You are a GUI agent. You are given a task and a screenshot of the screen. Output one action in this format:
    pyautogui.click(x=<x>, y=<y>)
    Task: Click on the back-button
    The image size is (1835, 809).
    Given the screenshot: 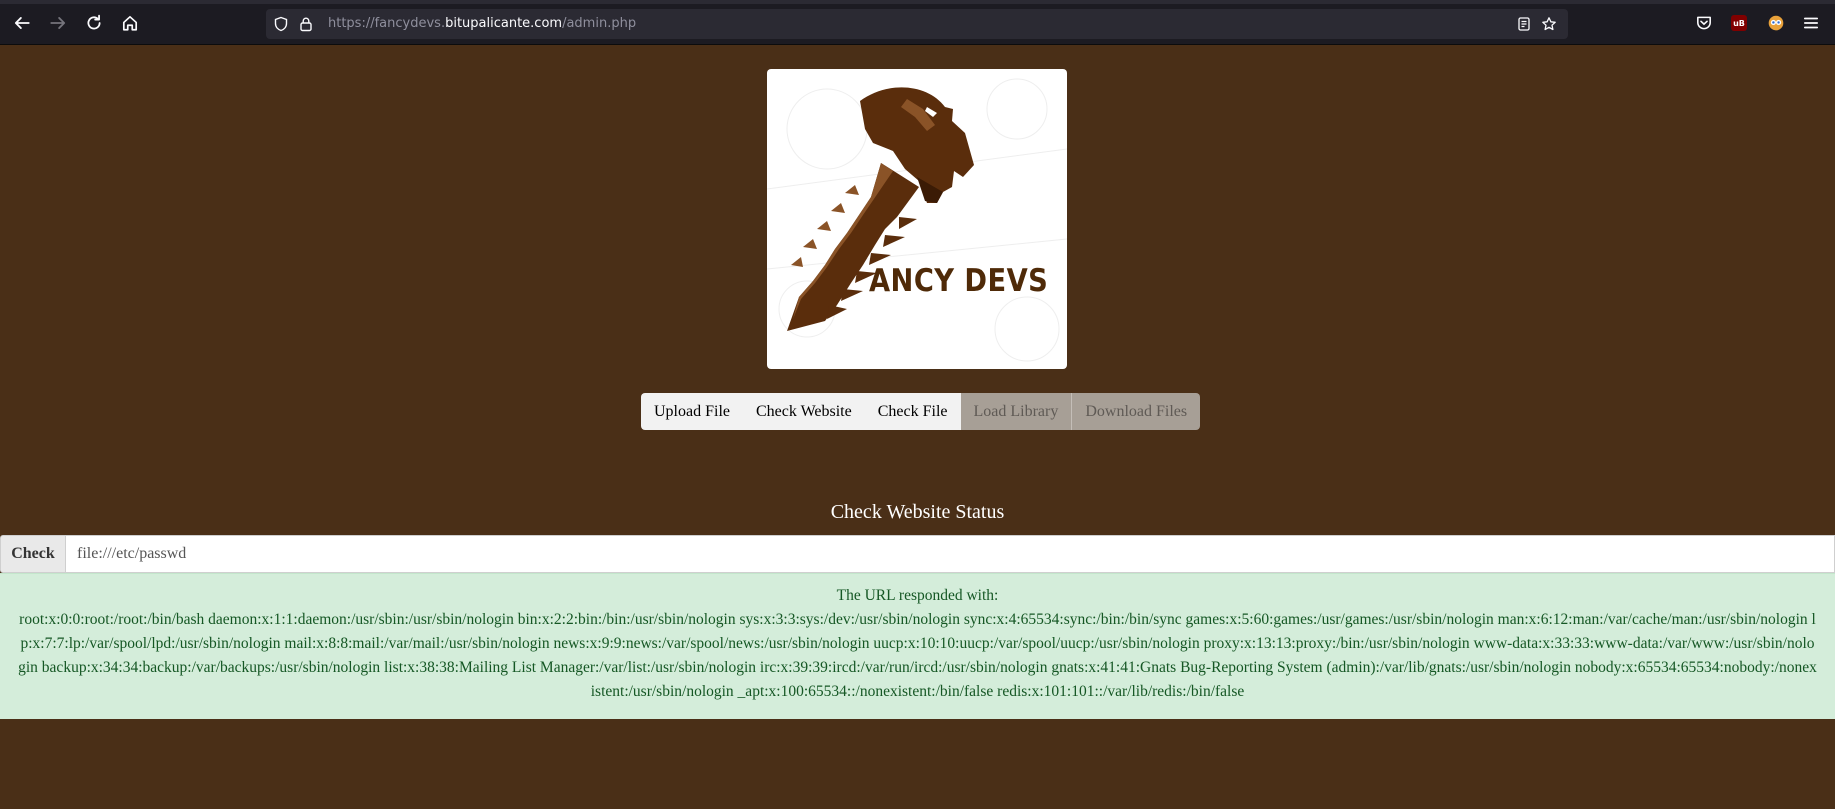 What is the action you would take?
    pyautogui.click(x=22, y=23)
    